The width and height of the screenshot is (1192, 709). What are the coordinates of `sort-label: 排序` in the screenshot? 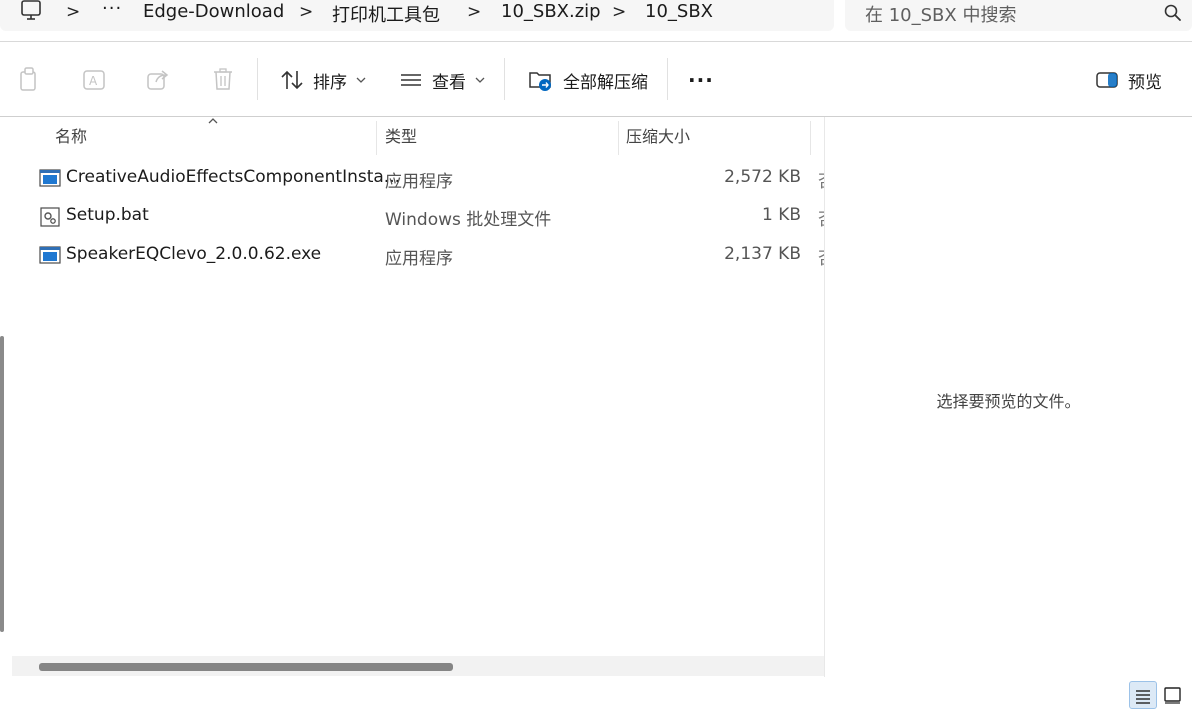 It's located at (330, 82).